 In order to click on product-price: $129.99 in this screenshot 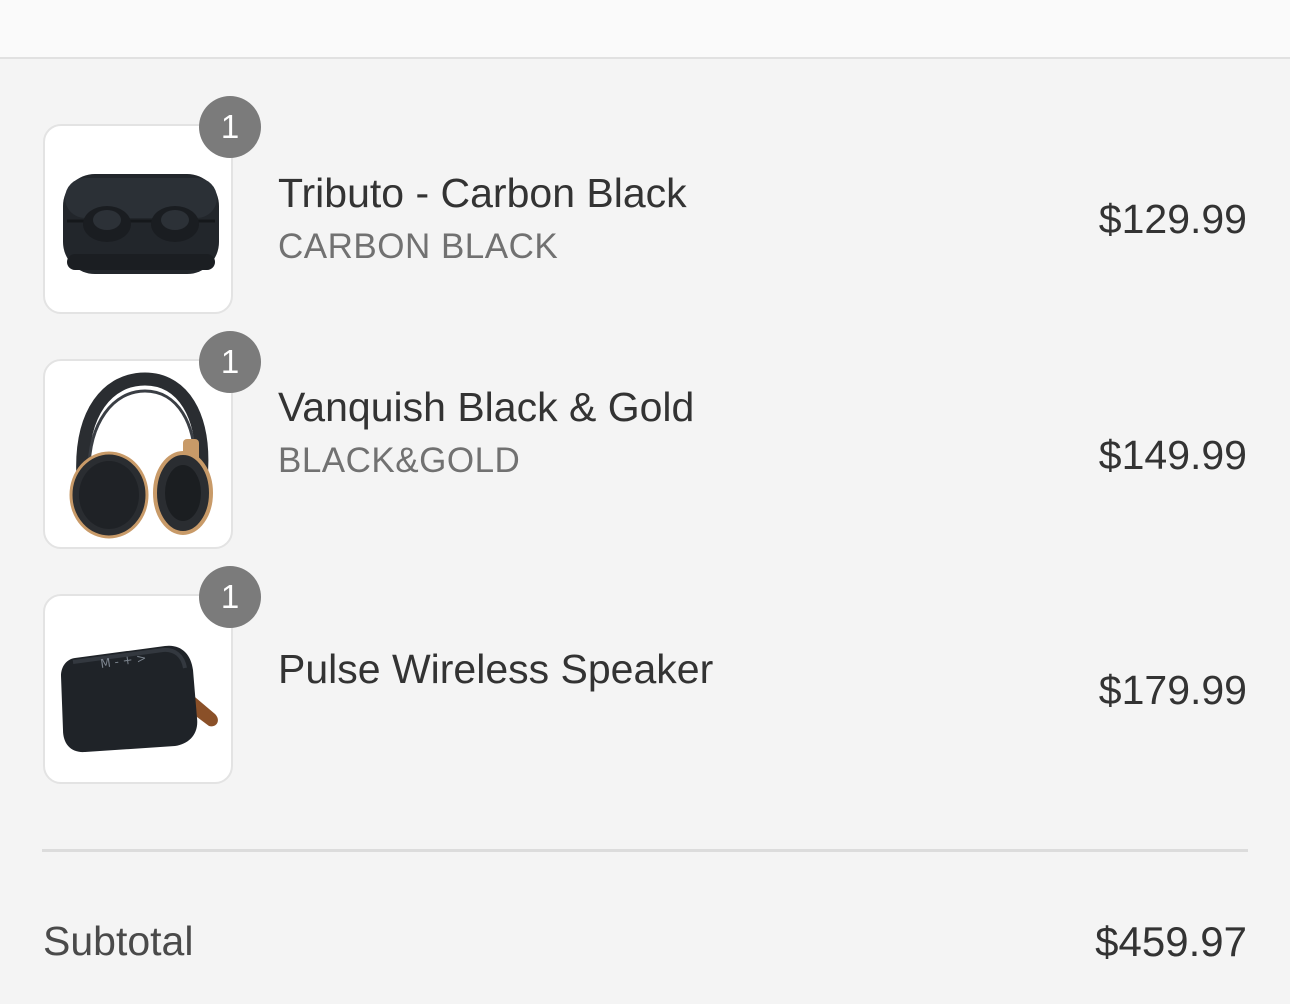, I will do `click(1172, 219)`.